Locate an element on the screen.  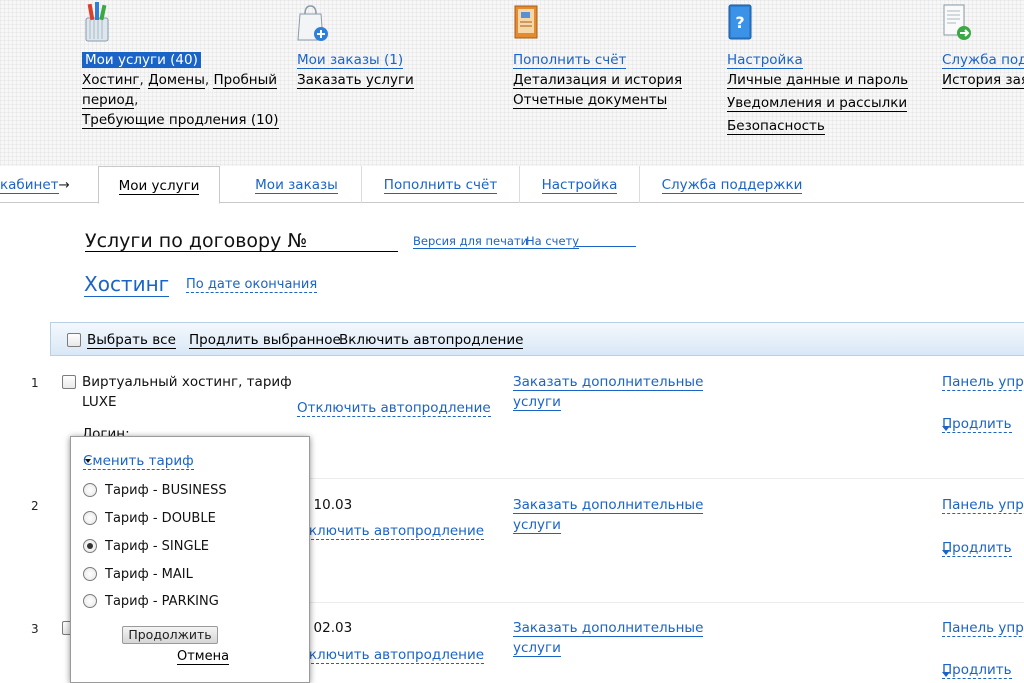
tab-my-orders: Мои заказы is located at coordinates (297, 184).